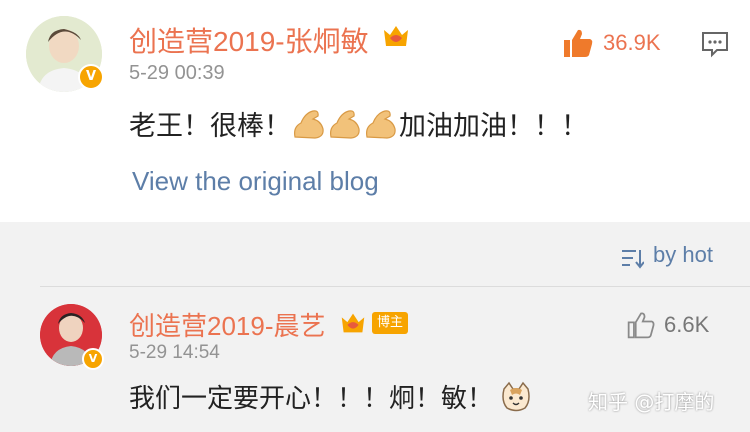 Image resolution: width=750 pixels, height=432 pixels. What do you see at coordinates (174, 352) in the screenshot?
I see `comment-time: 5-29 14:54` at bounding box center [174, 352].